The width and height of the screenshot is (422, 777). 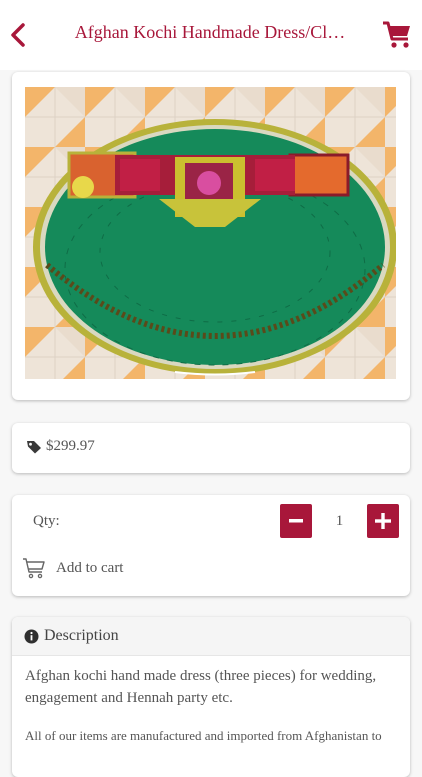 What do you see at coordinates (339, 521) in the screenshot?
I see `quantity-stepper: 1` at bounding box center [339, 521].